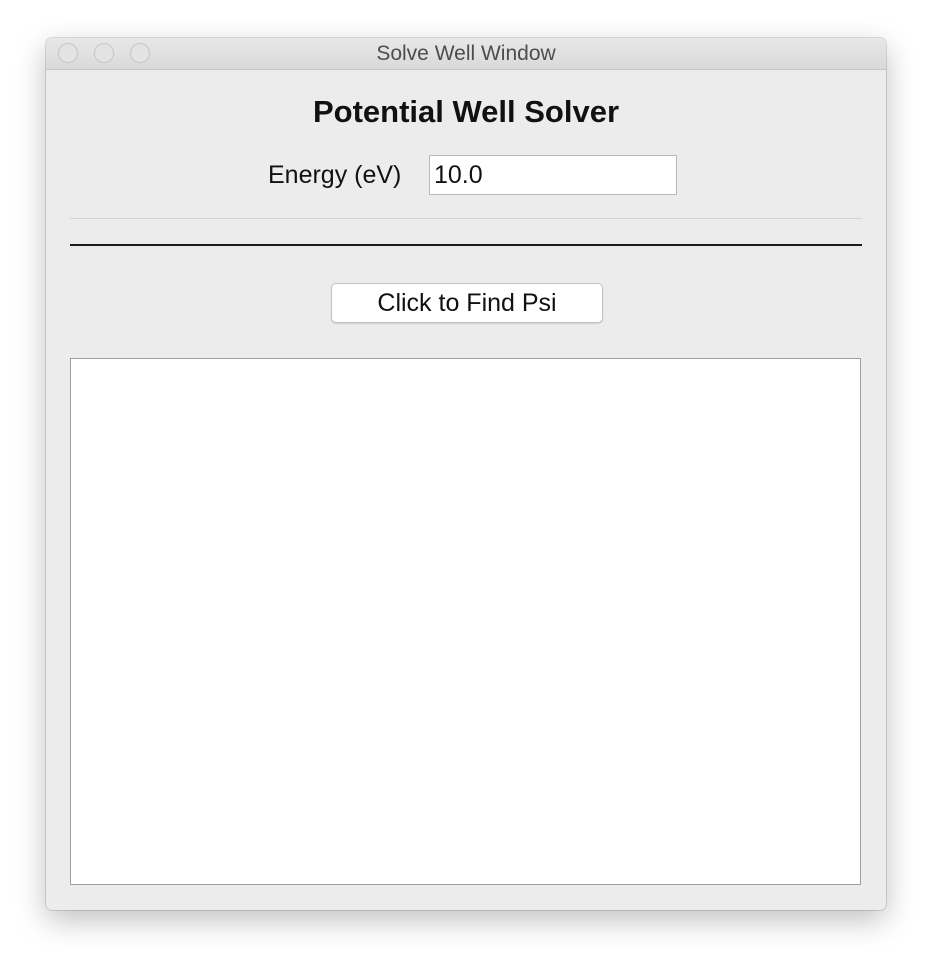 This screenshot has width=932, height=964. Describe the element at coordinates (335, 175) in the screenshot. I see `energy-label: Energy (eV)` at that location.